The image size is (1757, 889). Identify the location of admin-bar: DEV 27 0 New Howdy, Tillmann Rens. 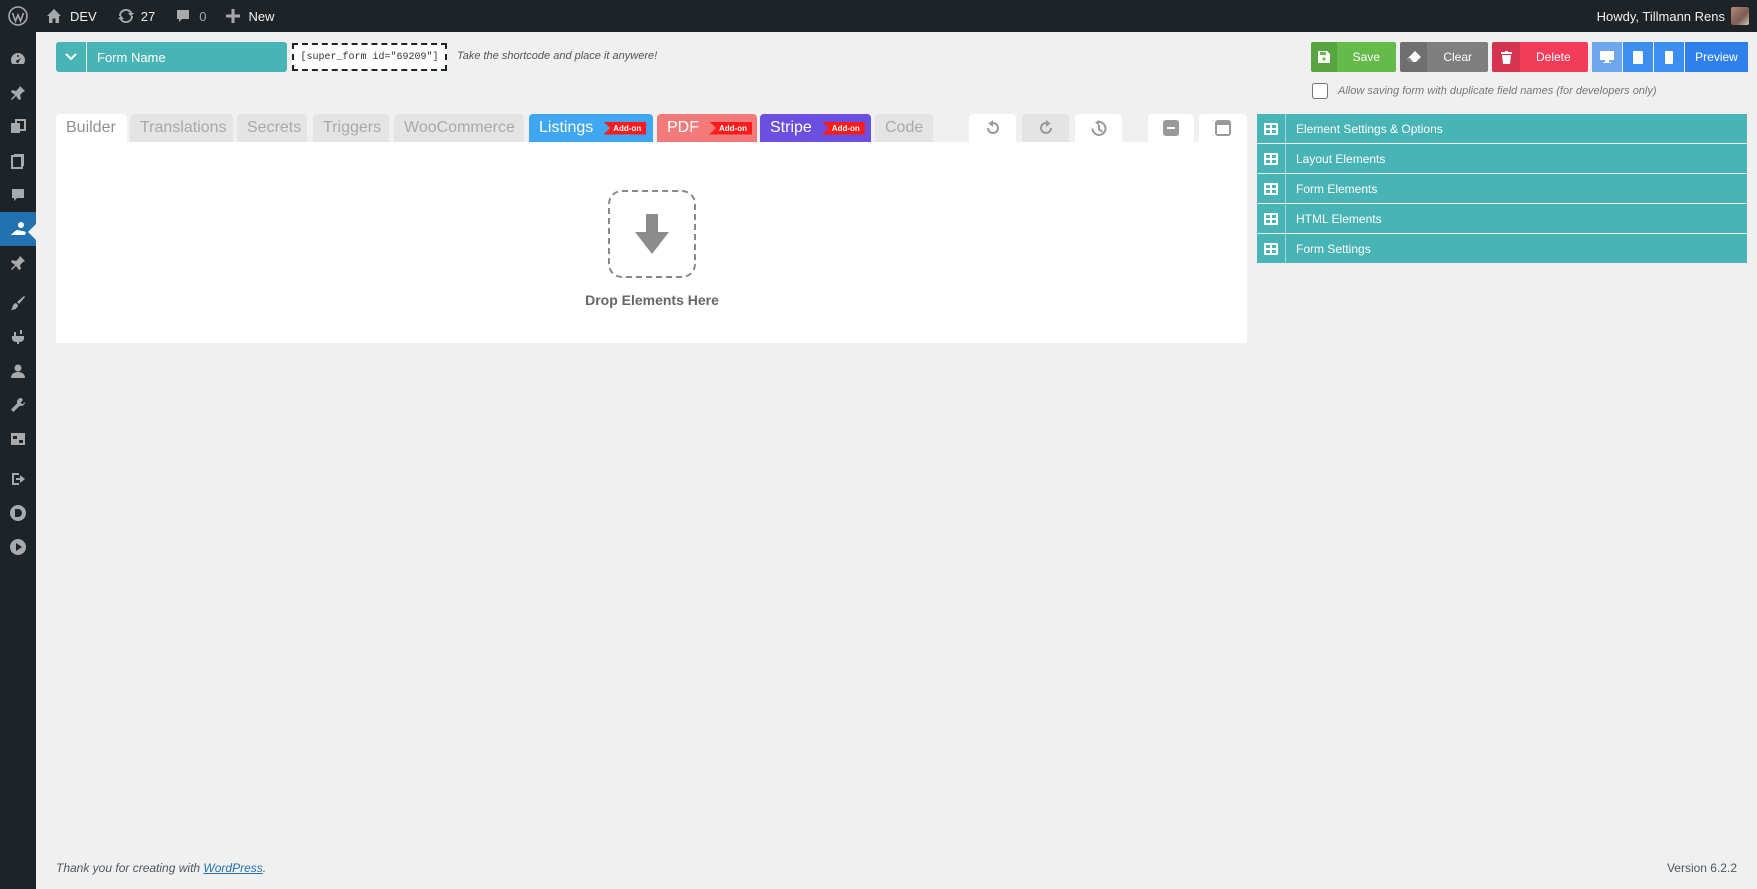
(878, 16).